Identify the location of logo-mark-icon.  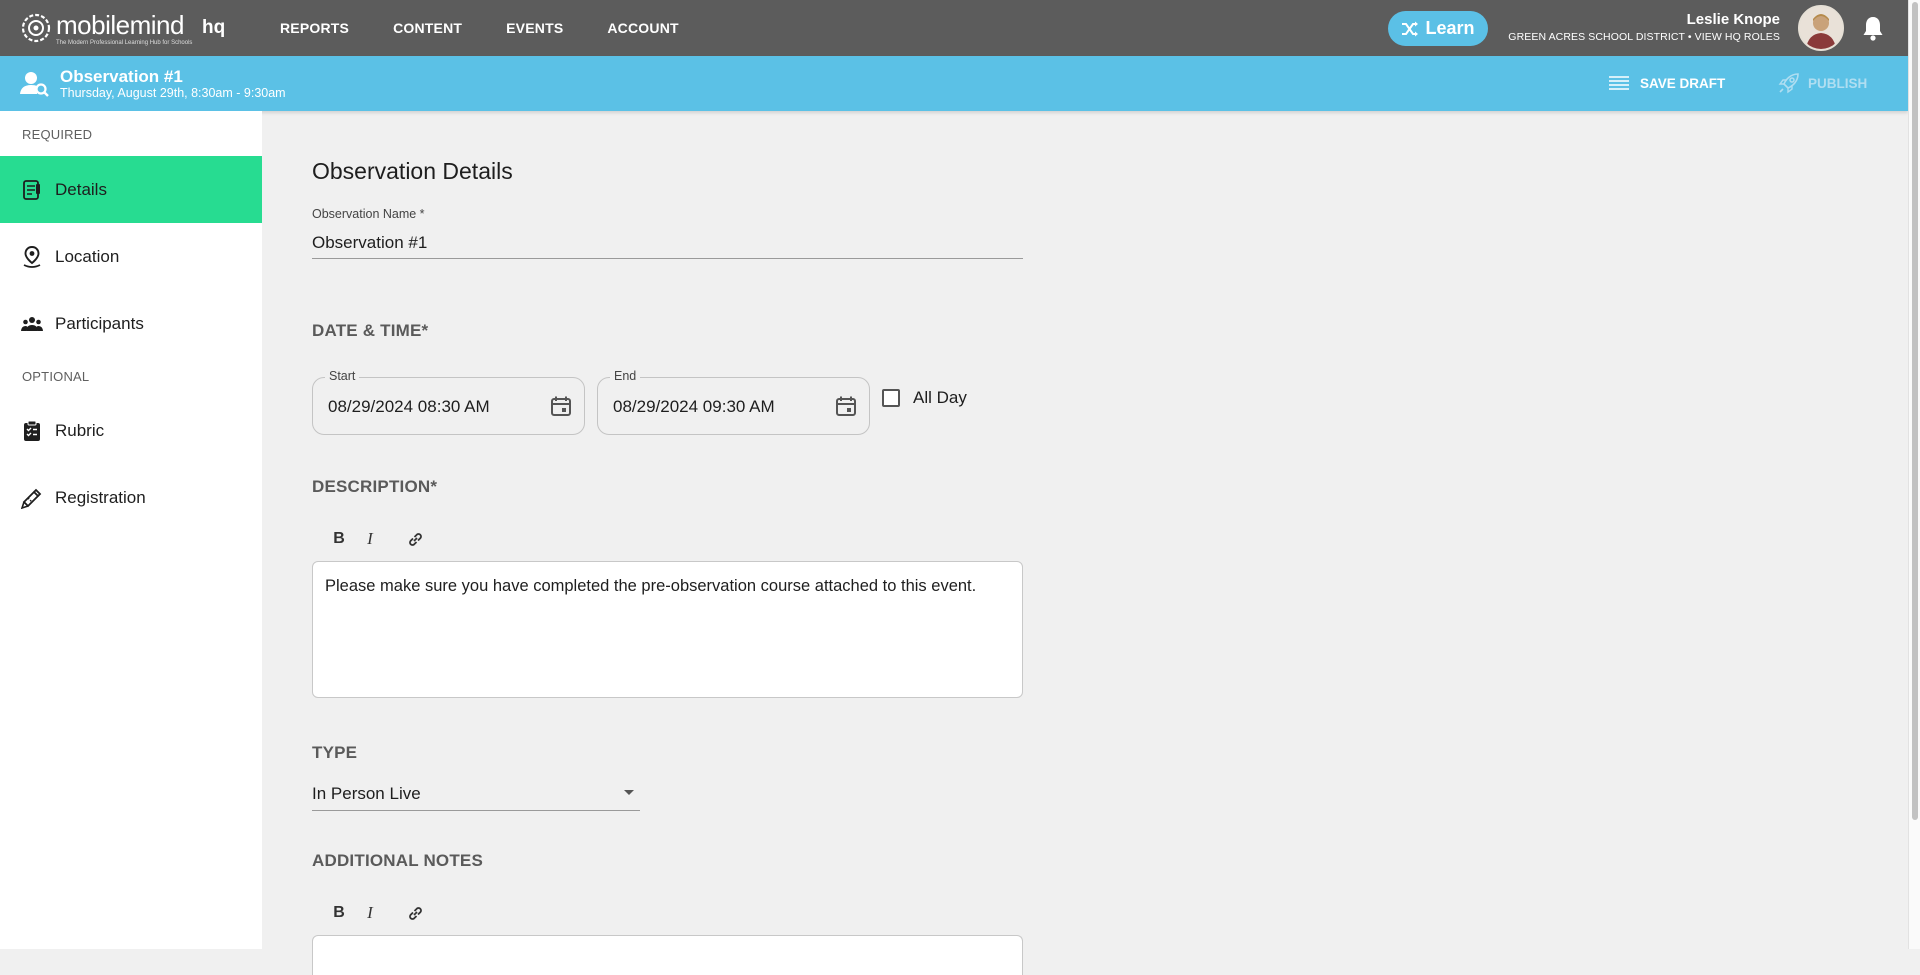
(36, 28).